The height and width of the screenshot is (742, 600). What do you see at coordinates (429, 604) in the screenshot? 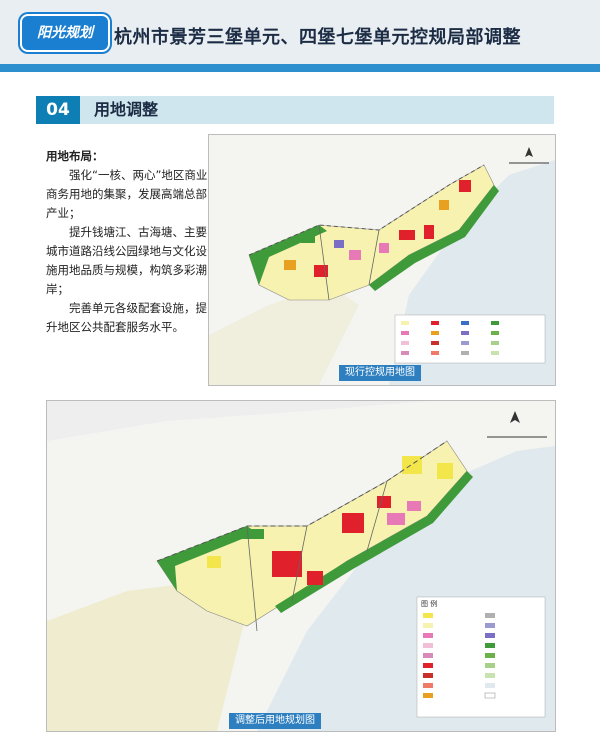
I see `legend-title: 图 例` at bounding box center [429, 604].